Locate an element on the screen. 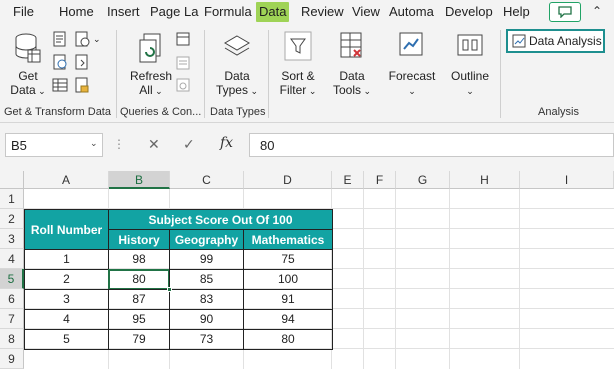 This screenshot has height=369, width=614. filter-icon is located at coordinates (298, 46).